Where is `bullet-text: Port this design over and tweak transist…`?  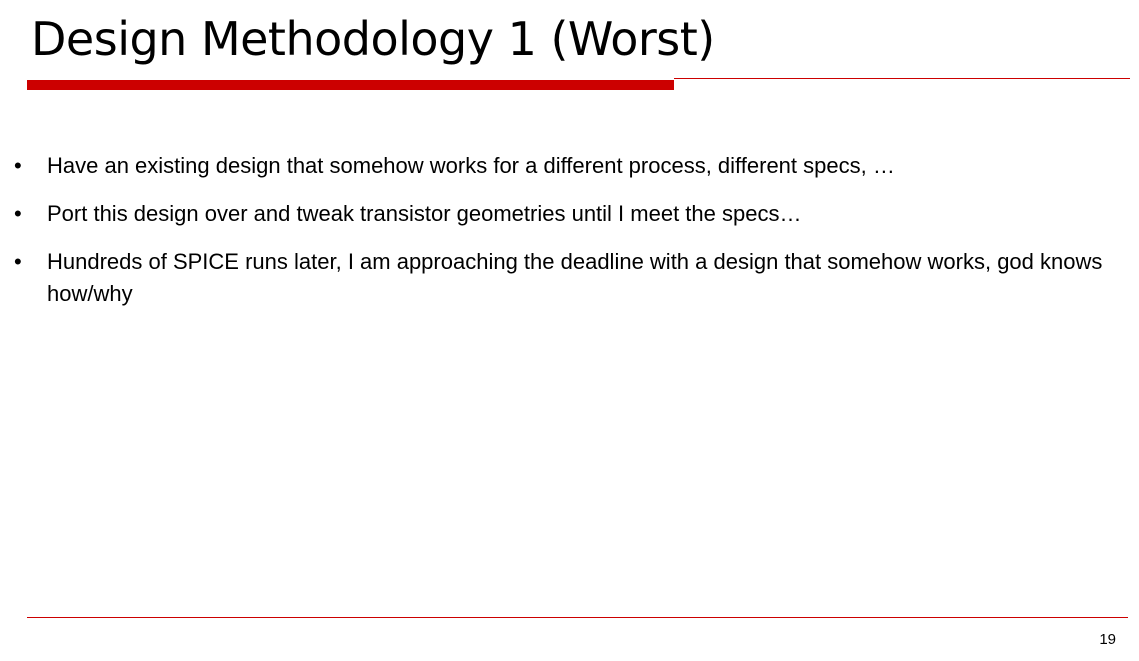 bullet-text: Port this design over and tweak transist… is located at coordinates (424, 213).